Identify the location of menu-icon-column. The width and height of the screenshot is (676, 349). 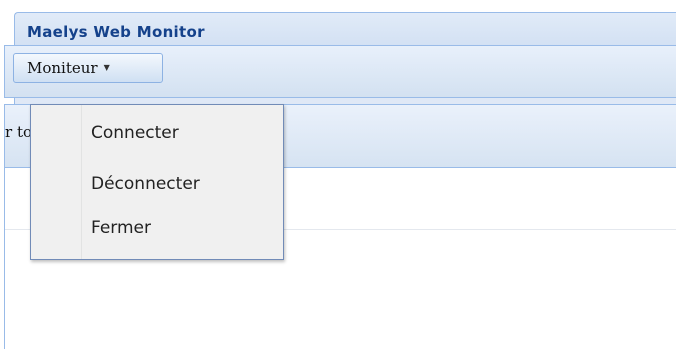
(56, 182).